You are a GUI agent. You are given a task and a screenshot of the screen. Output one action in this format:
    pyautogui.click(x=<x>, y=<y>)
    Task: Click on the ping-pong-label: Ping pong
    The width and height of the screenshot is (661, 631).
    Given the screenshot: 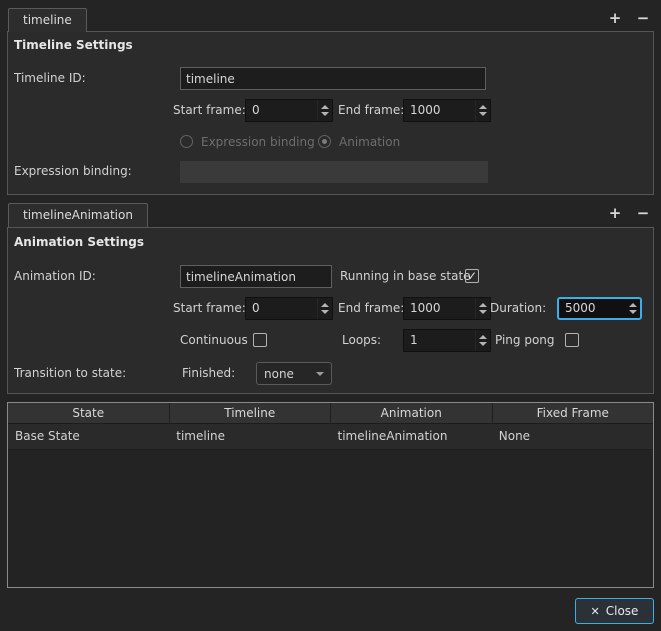 What is the action you would take?
    pyautogui.click(x=525, y=340)
    